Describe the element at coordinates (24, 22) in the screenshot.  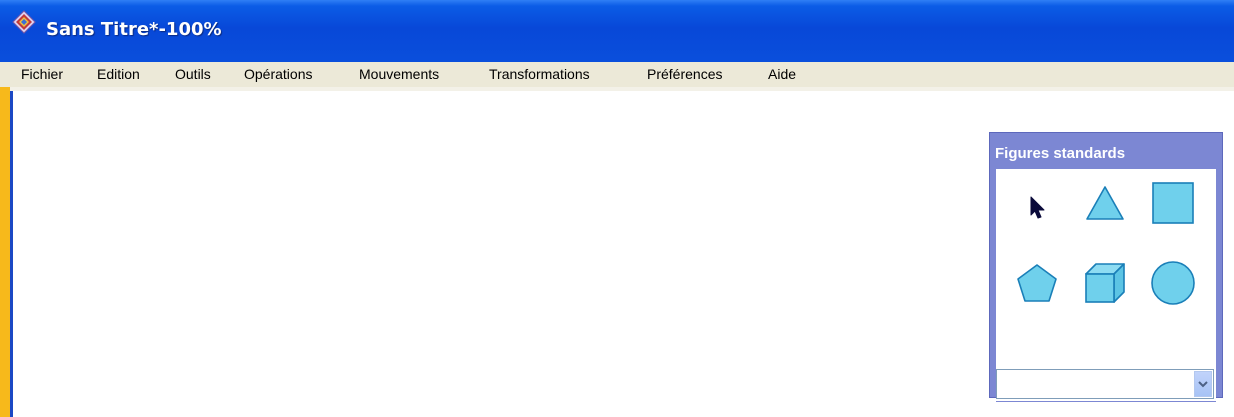
I see `app-diamond-icon` at that location.